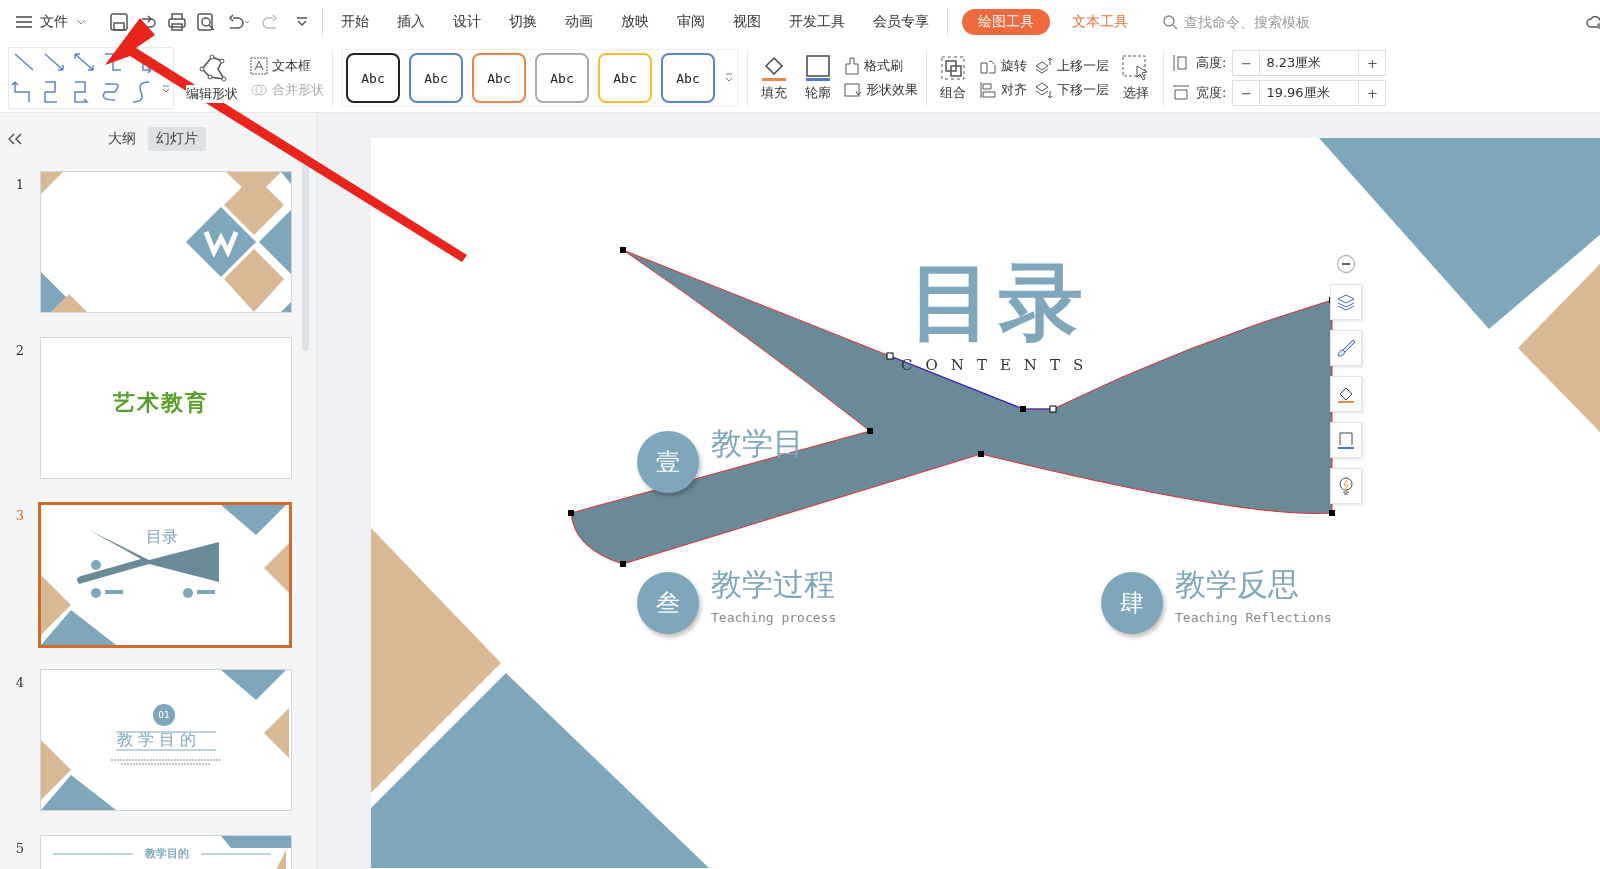 The image size is (1600, 869). What do you see at coordinates (668, 603) in the screenshot?
I see `item-number-badge: 叁` at bounding box center [668, 603].